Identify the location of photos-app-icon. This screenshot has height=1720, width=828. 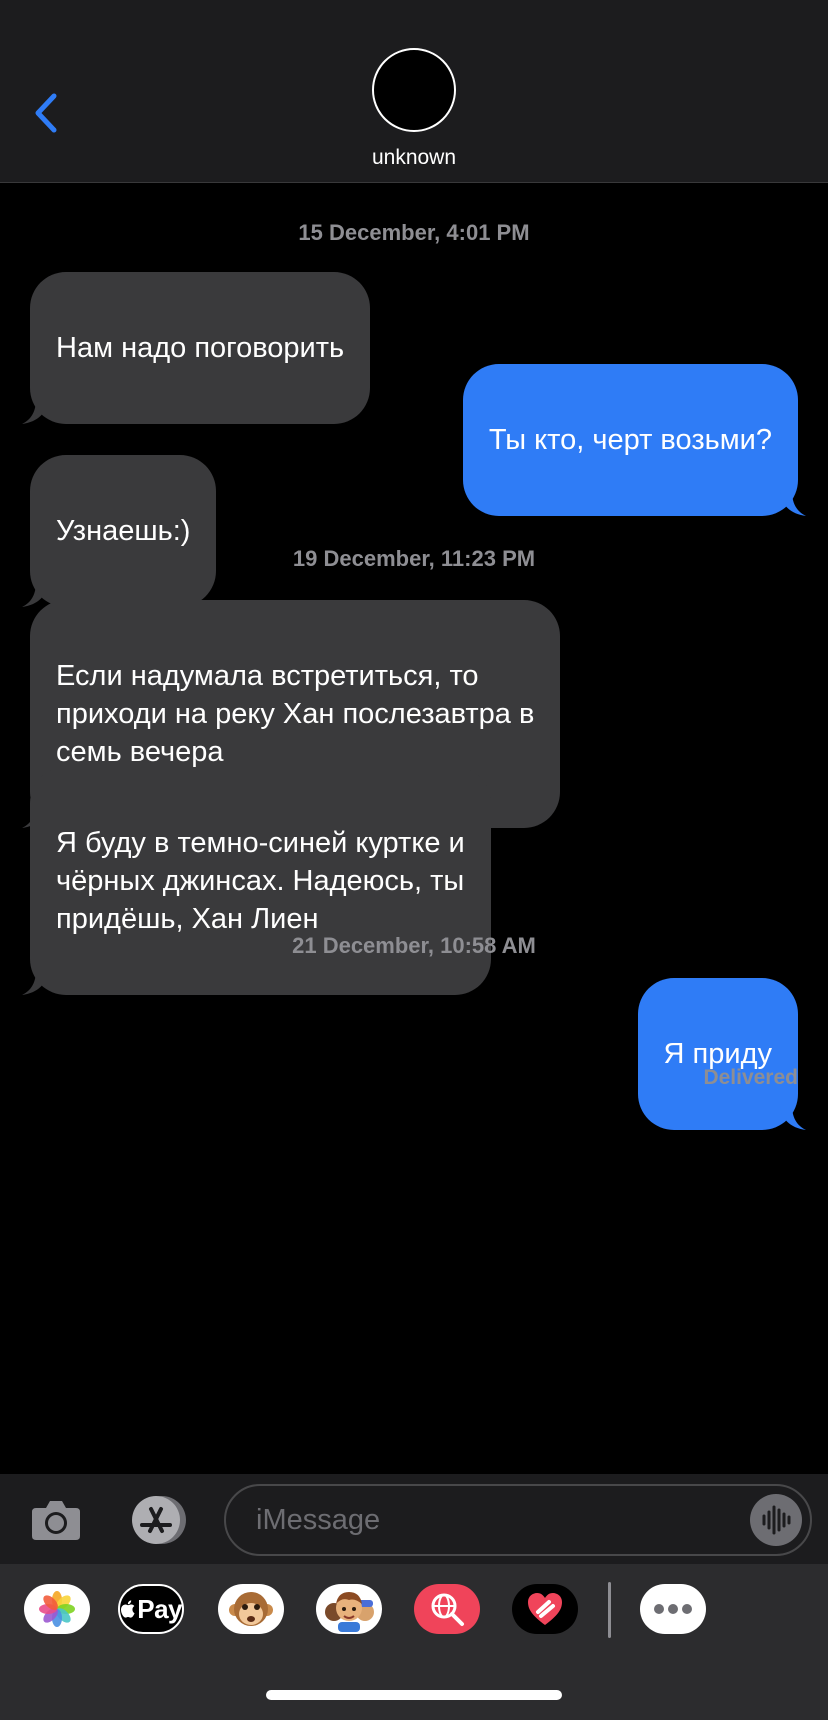
(57, 1609).